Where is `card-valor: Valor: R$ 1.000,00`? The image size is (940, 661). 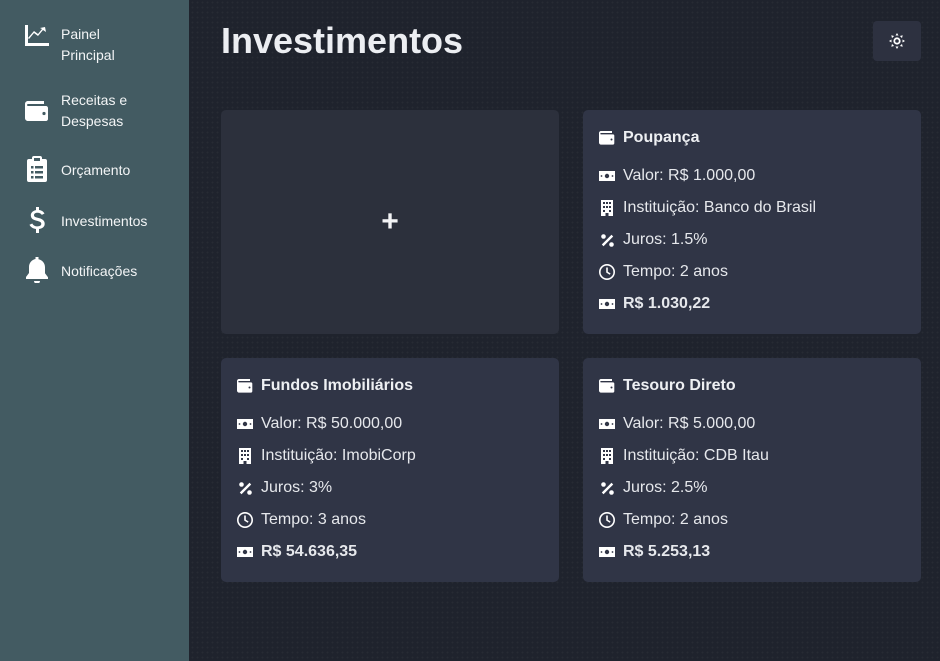 card-valor: Valor: R$ 1.000,00 is located at coordinates (752, 176).